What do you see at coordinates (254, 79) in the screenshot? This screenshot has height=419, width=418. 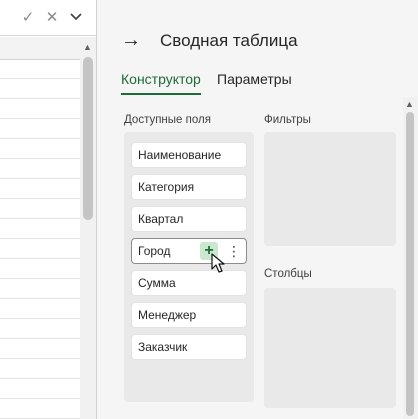 I see `tab-parameters: Параметры` at bounding box center [254, 79].